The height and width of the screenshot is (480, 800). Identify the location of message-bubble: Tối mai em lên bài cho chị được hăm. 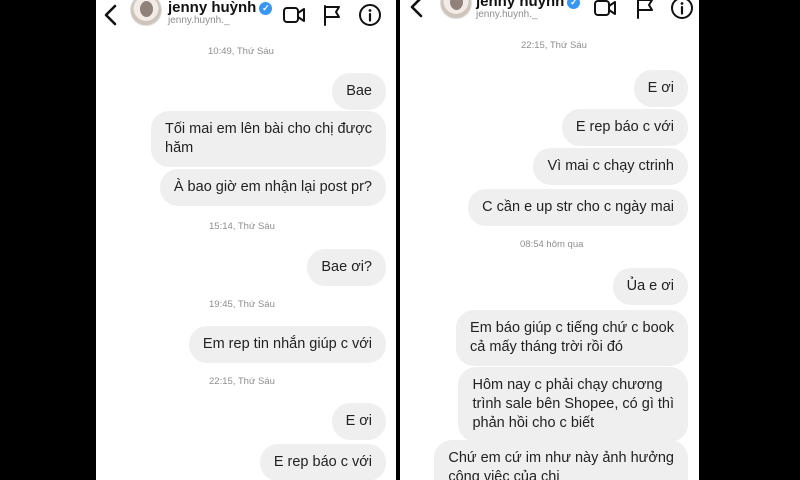
(268, 139).